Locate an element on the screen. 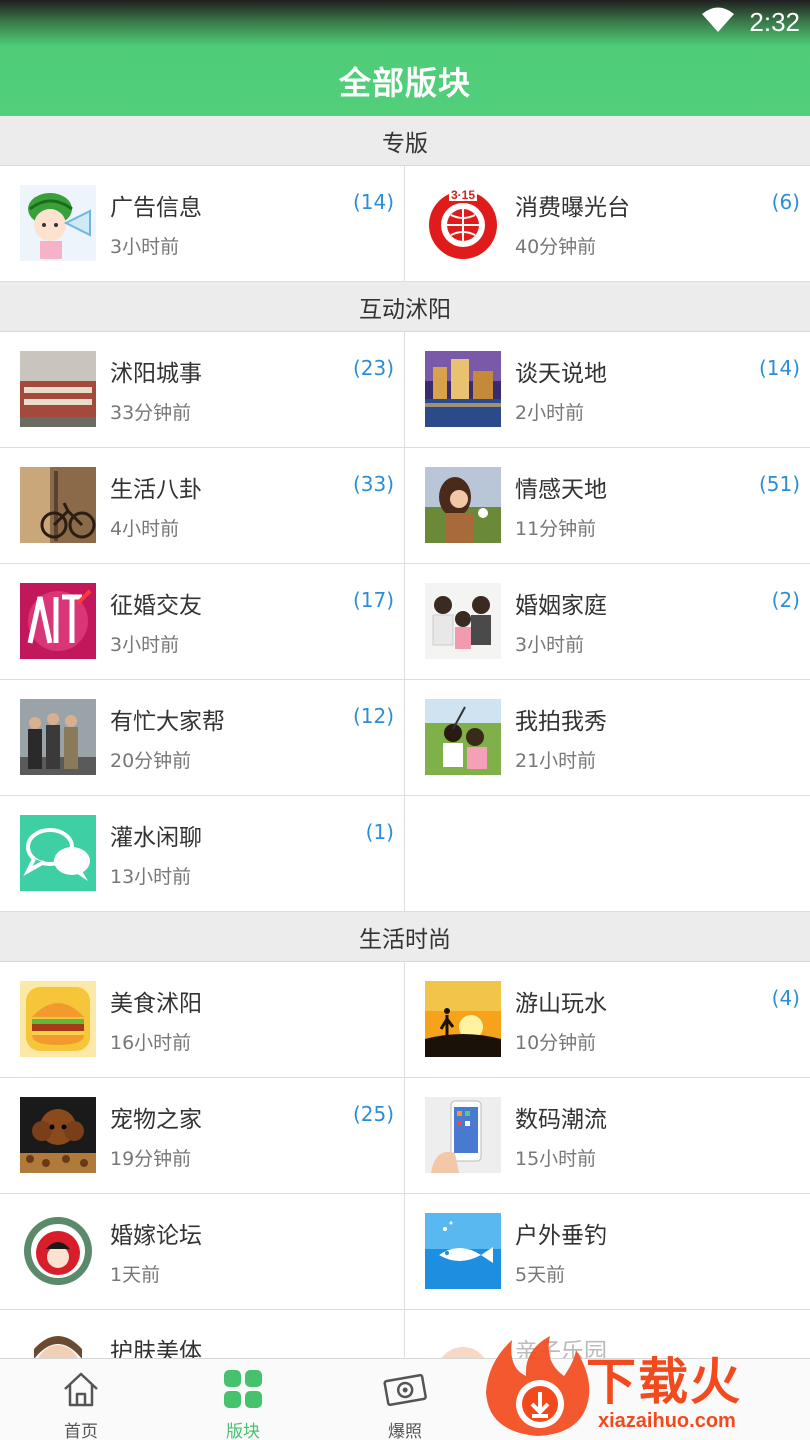 Image resolution: width=810 pixels, height=1440 pixels. forum-item: 游山玩水 10分钟前 (4) is located at coordinates (607, 1020).